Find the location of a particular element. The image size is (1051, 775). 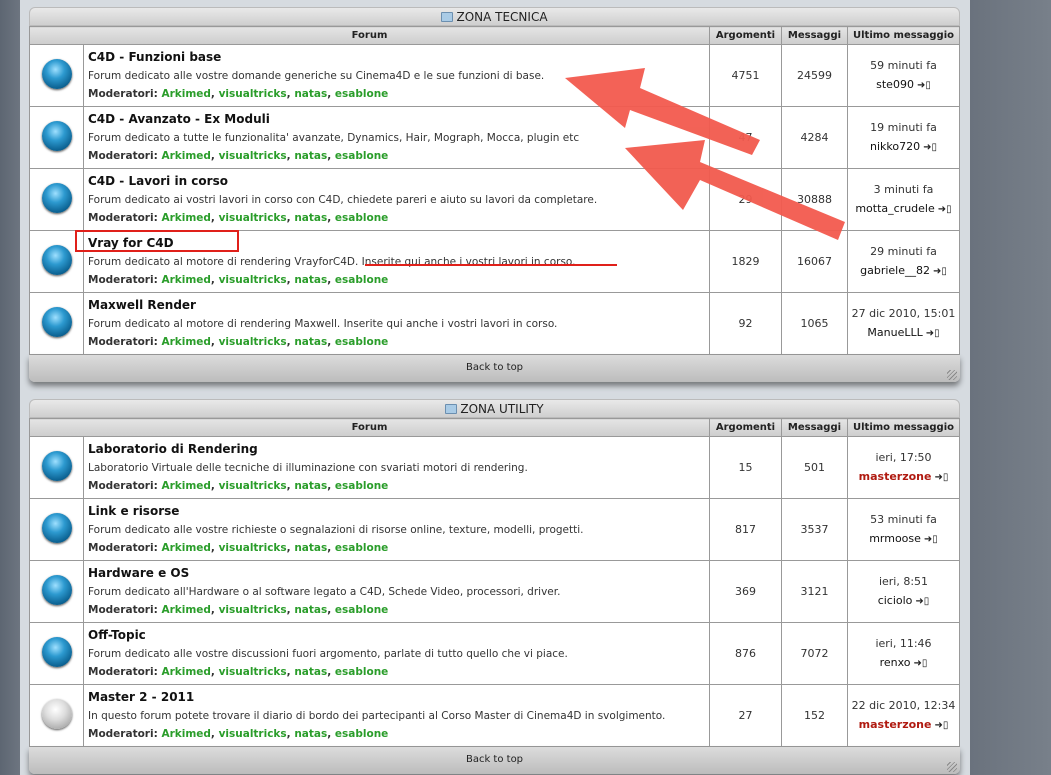

forum-title-link: Laboratorio di Rendering is located at coordinates (173, 449).